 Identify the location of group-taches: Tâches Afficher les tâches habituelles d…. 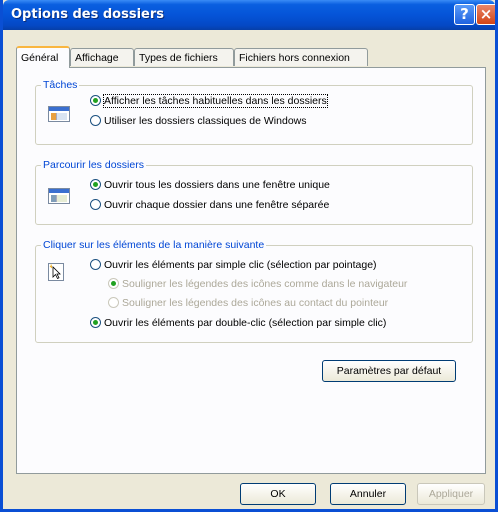
(254, 112).